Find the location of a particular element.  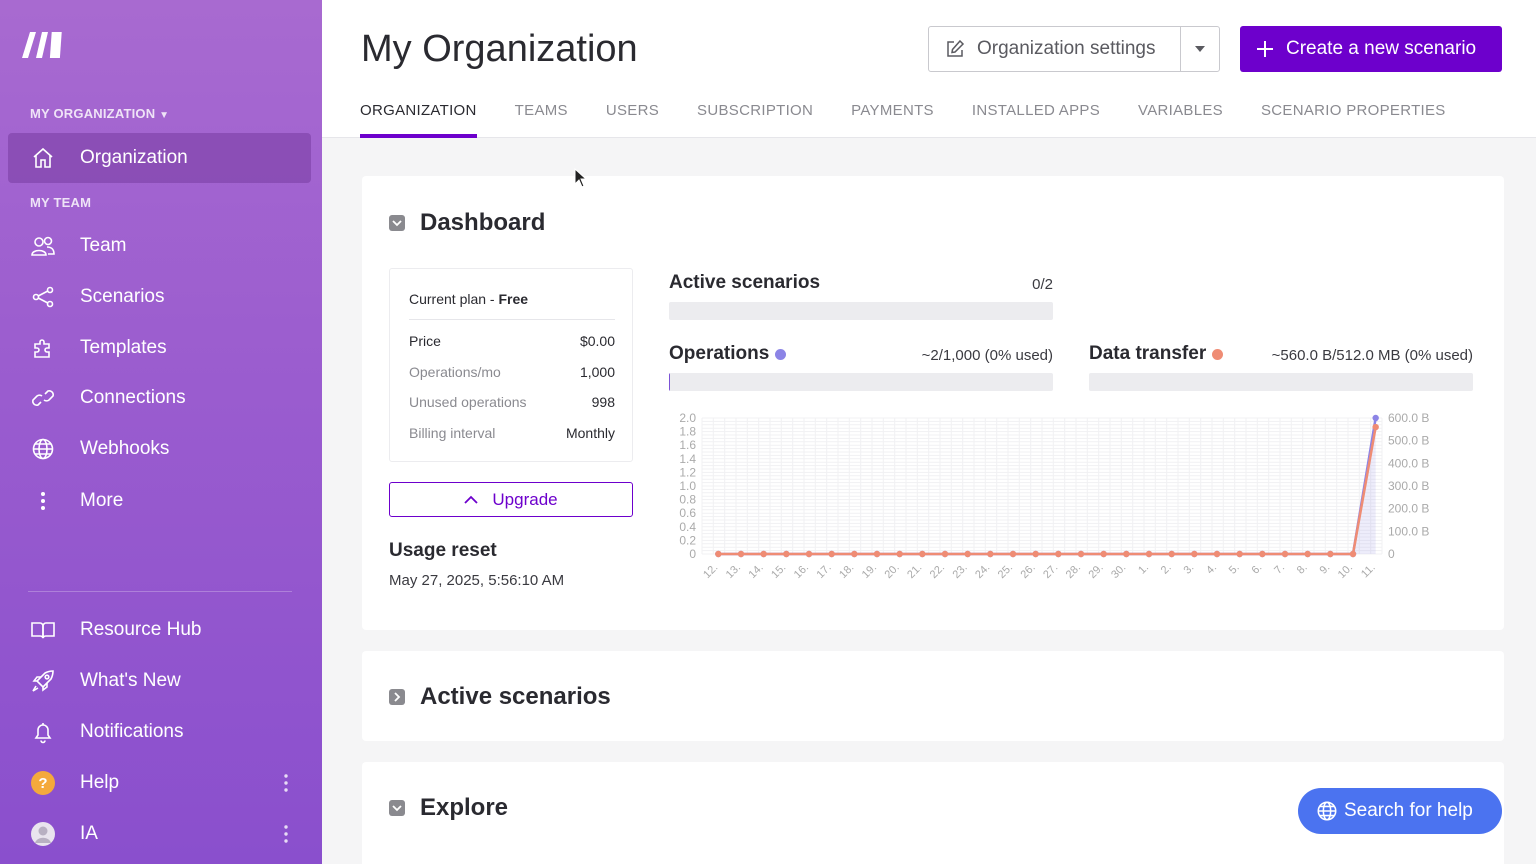

puzzle-icon is located at coordinates (43, 348).